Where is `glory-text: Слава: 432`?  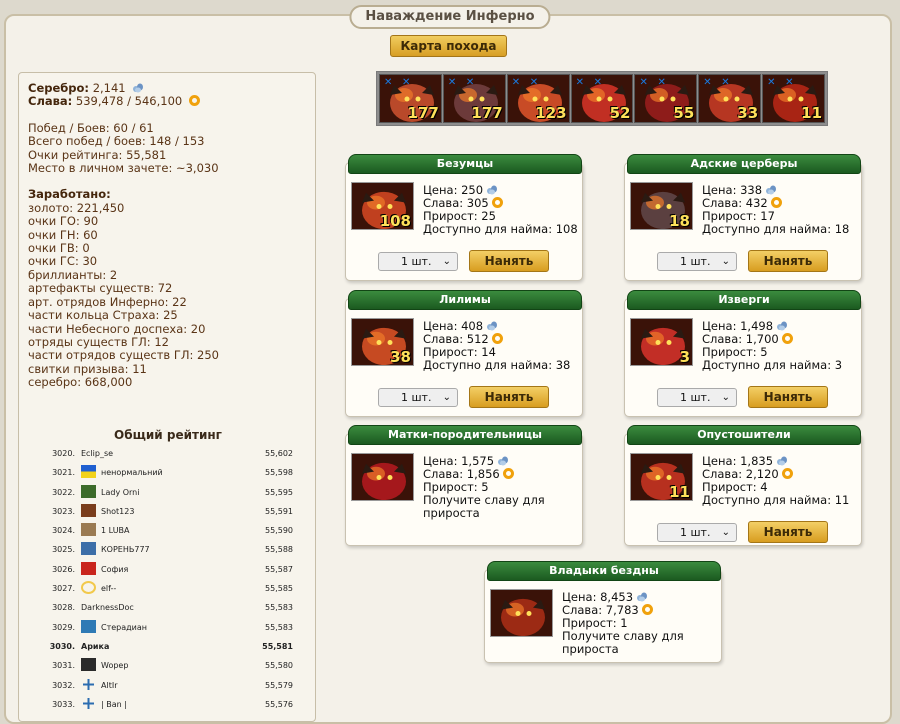
glory-text: Слава: 432 is located at coordinates (735, 203).